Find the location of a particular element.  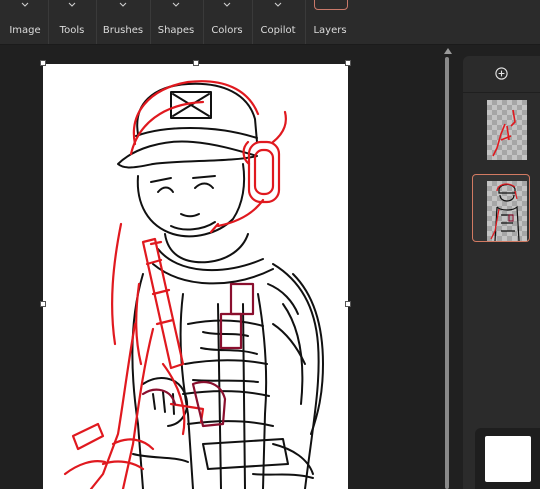

background-color-preview is located at coordinates (508, 459).